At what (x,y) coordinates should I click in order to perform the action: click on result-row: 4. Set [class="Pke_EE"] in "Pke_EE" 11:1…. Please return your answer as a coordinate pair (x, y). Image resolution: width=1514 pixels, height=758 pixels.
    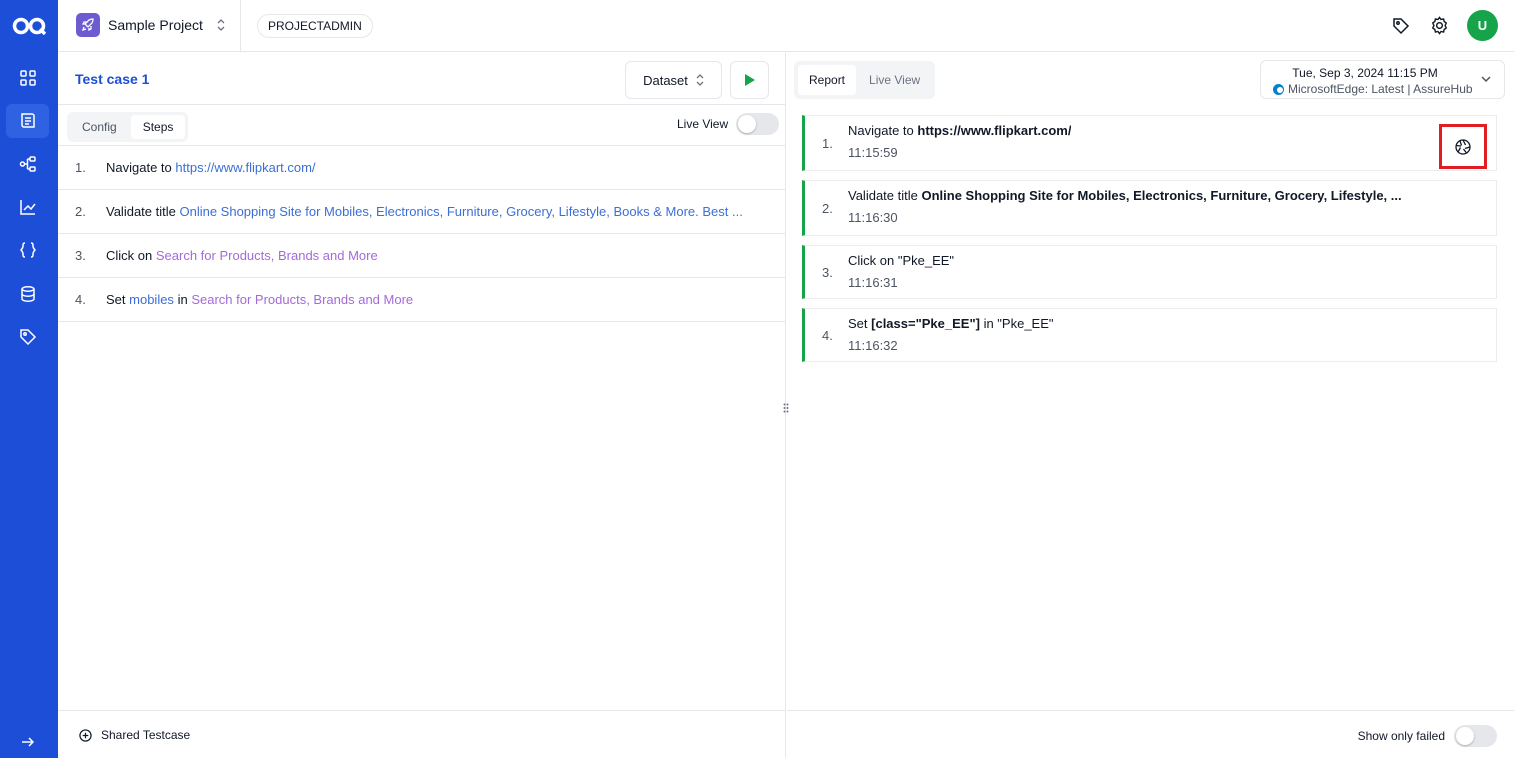
    Looking at the image, I should click on (1149, 335).